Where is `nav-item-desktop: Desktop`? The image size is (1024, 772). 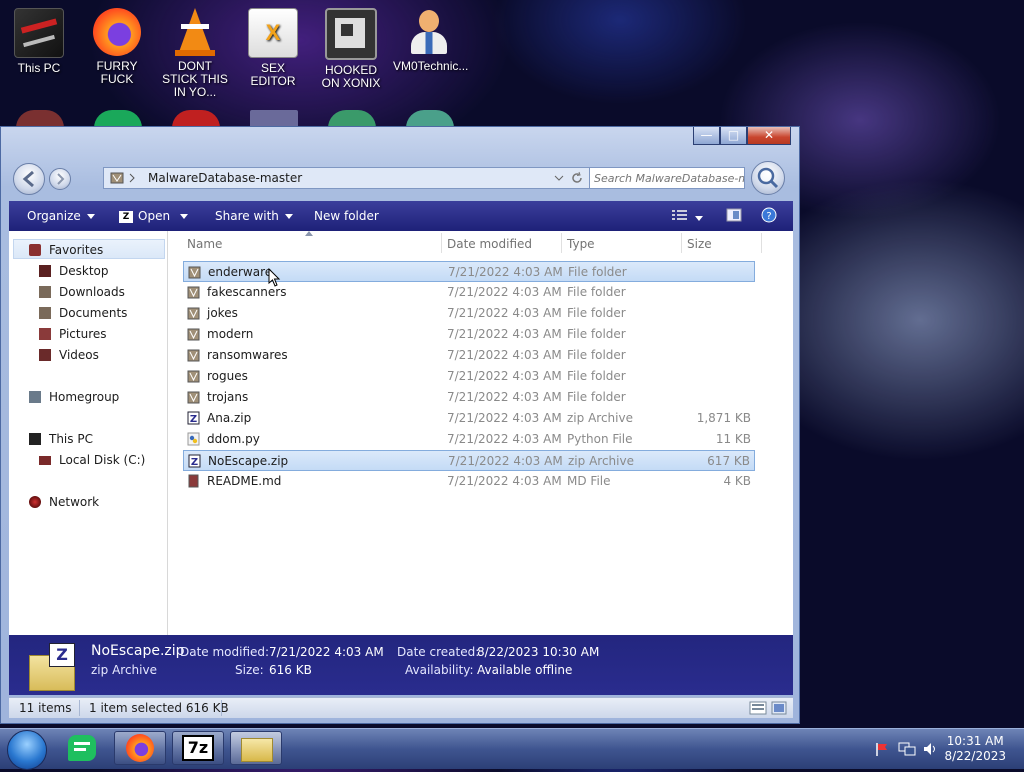
nav-item-desktop: Desktop is located at coordinates (74, 271).